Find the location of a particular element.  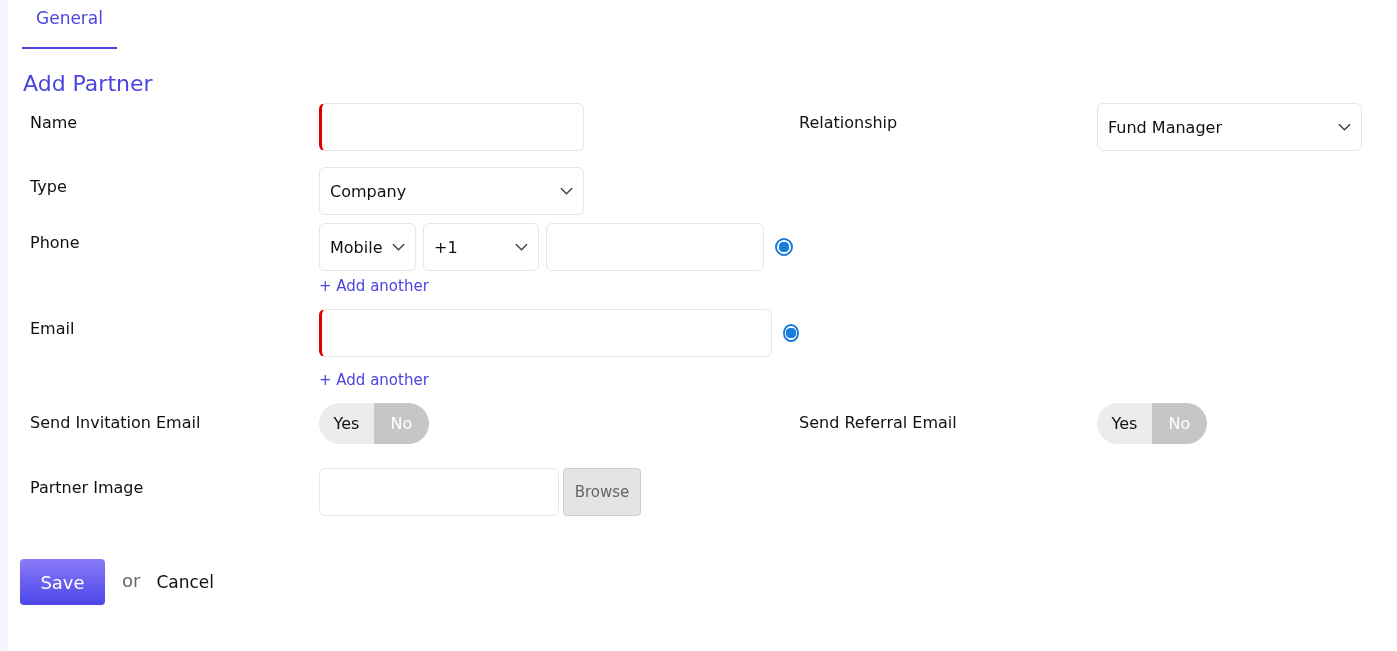

field-label: Name is located at coordinates (54, 122).